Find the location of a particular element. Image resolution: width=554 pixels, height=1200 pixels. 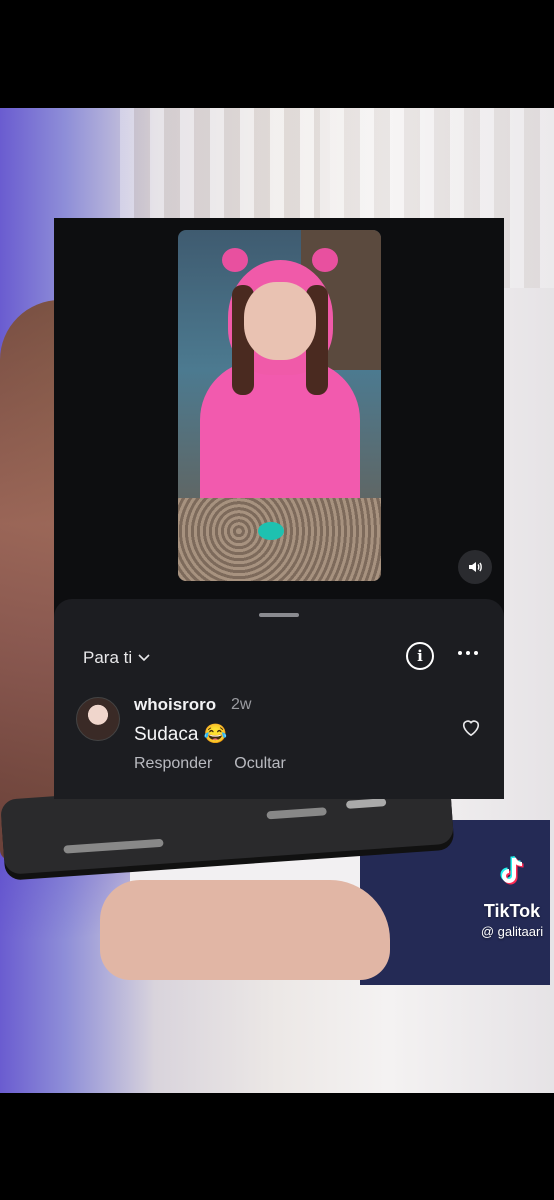

comment-text: Sudaca 😂 is located at coordinates (181, 734).